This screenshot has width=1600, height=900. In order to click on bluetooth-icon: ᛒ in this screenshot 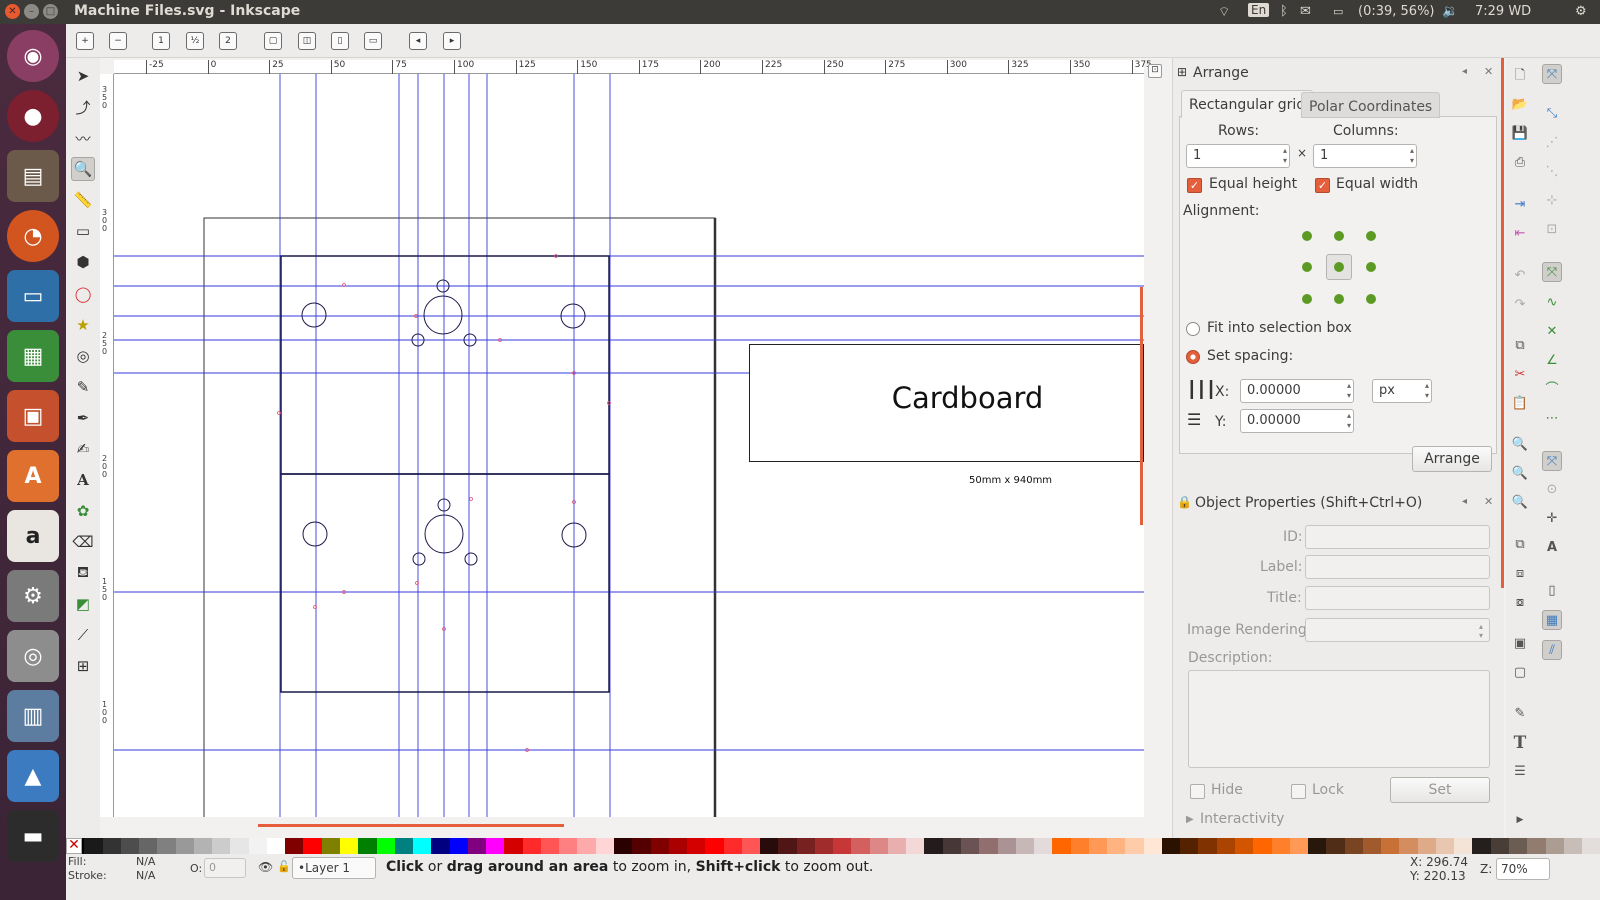, I will do `click(1284, 11)`.